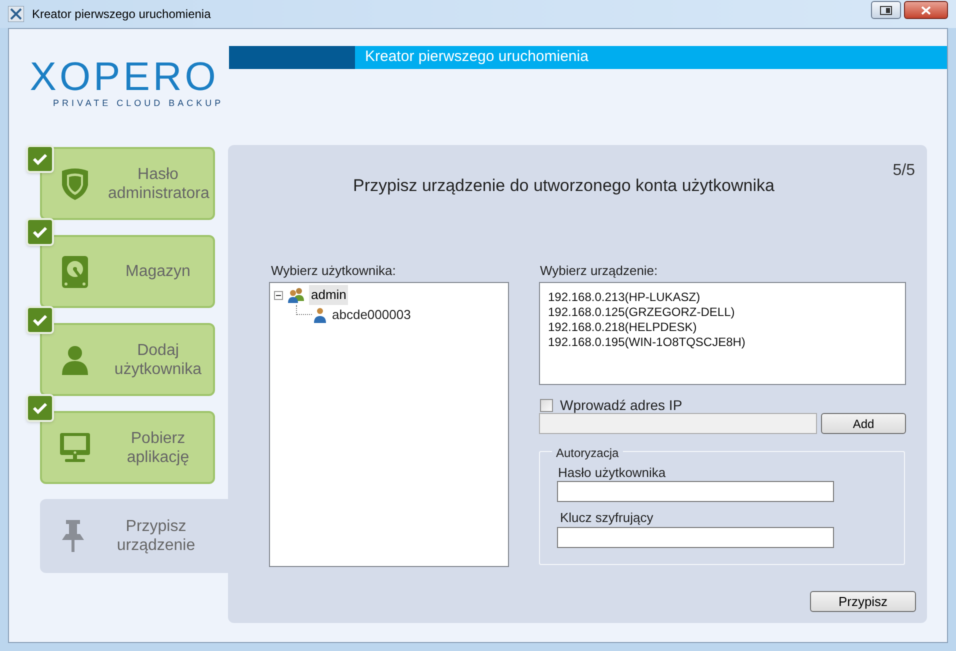  I want to click on step-counter: 5/5, so click(903, 171).